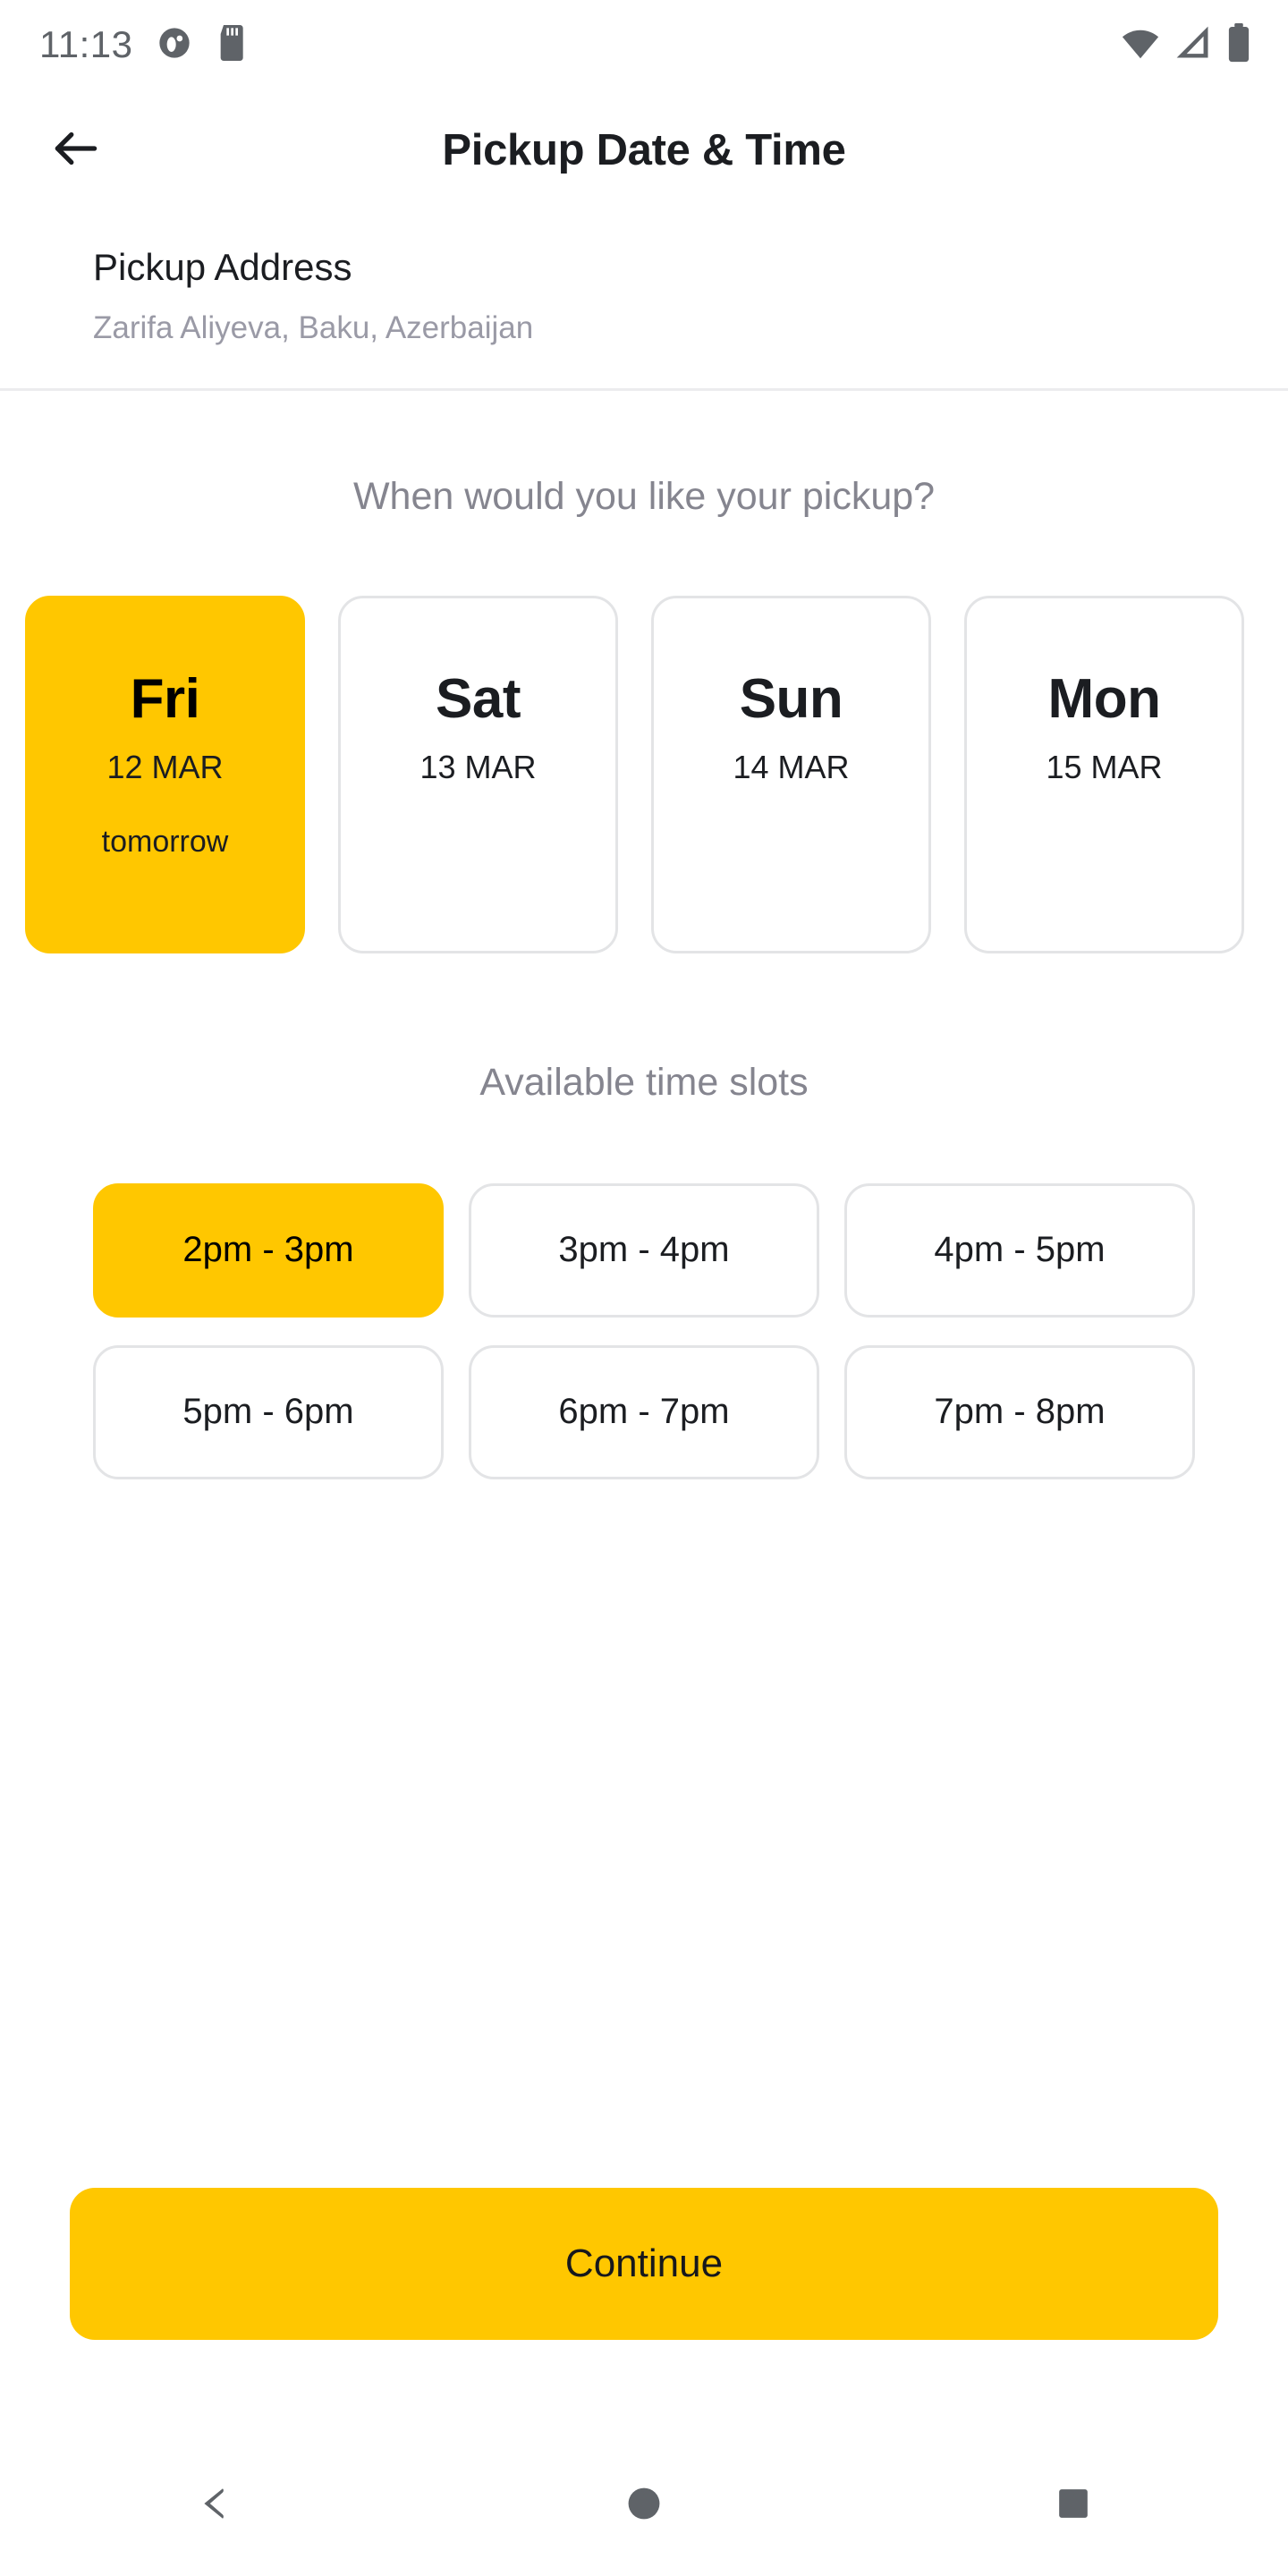 The height and width of the screenshot is (2576, 1288). I want to click on date-card-sun: Sun 14 MAR, so click(791, 774).